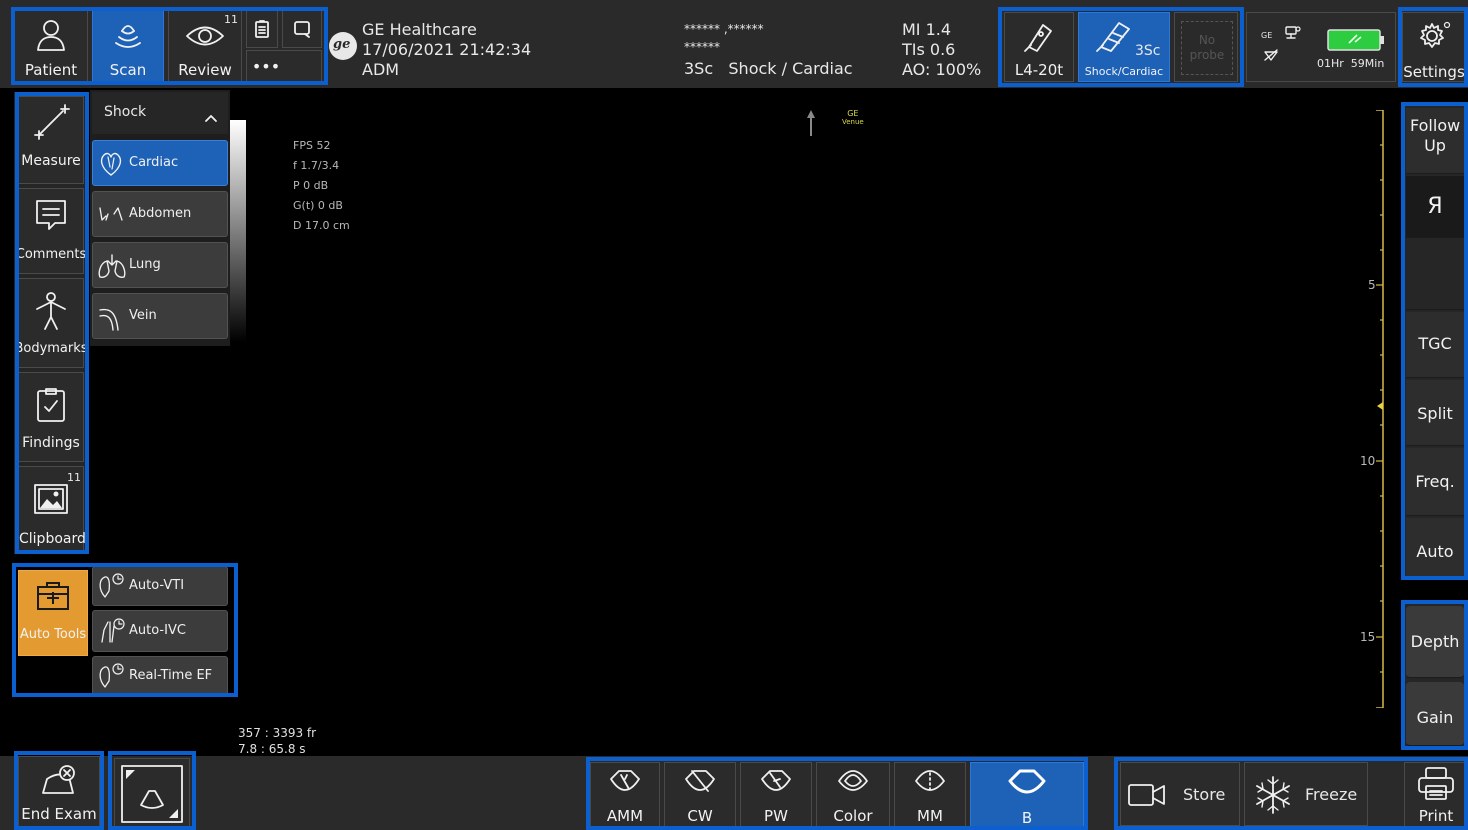 This screenshot has height=830, width=1468. I want to click on no-probe-slot: No probe, so click(1206, 47).